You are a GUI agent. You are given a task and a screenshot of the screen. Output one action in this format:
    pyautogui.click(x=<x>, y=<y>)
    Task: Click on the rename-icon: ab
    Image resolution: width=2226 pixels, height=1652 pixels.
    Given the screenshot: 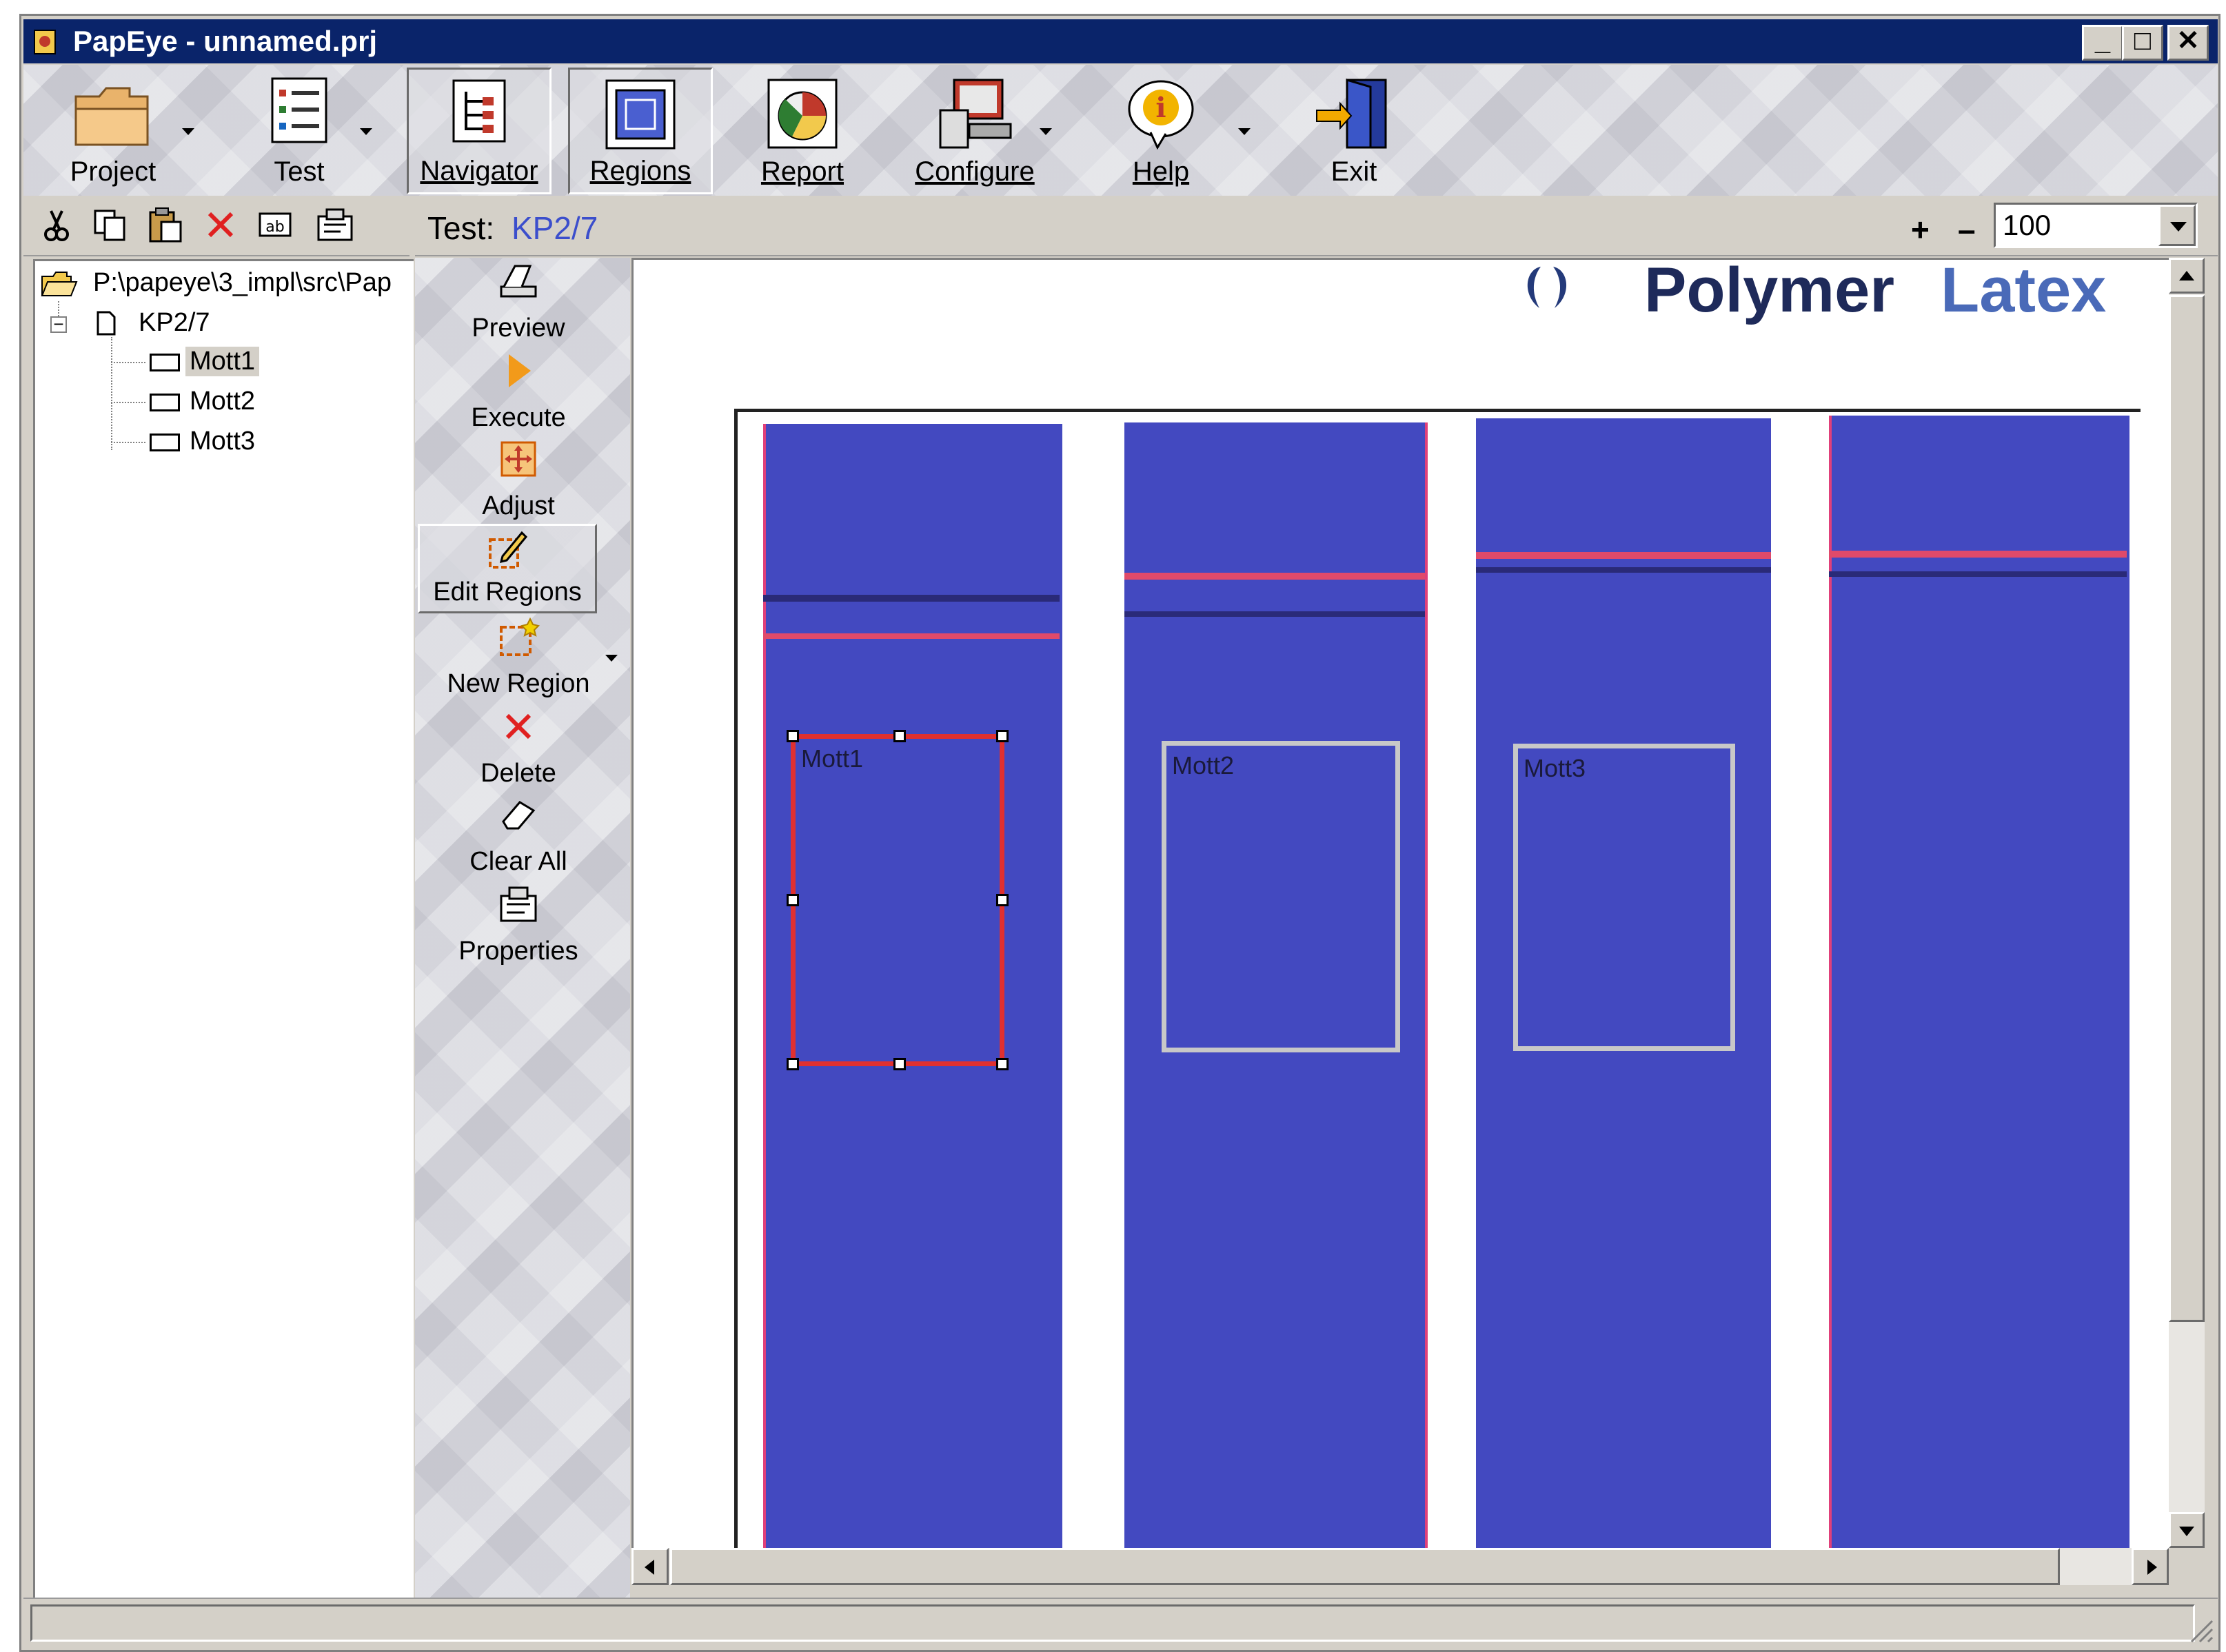 What is the action you would take?
    pyautogui.click(x=275, y=225)
    